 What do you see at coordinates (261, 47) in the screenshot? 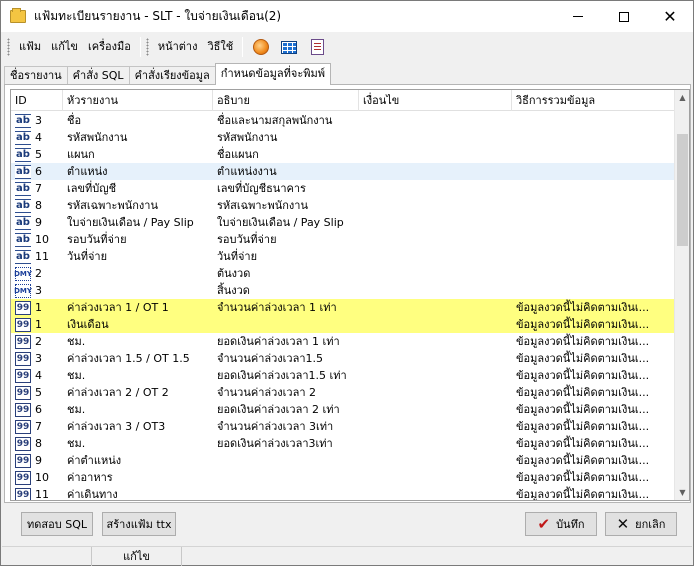
I see `orange-circle-button` at bounding box center [261, 47].